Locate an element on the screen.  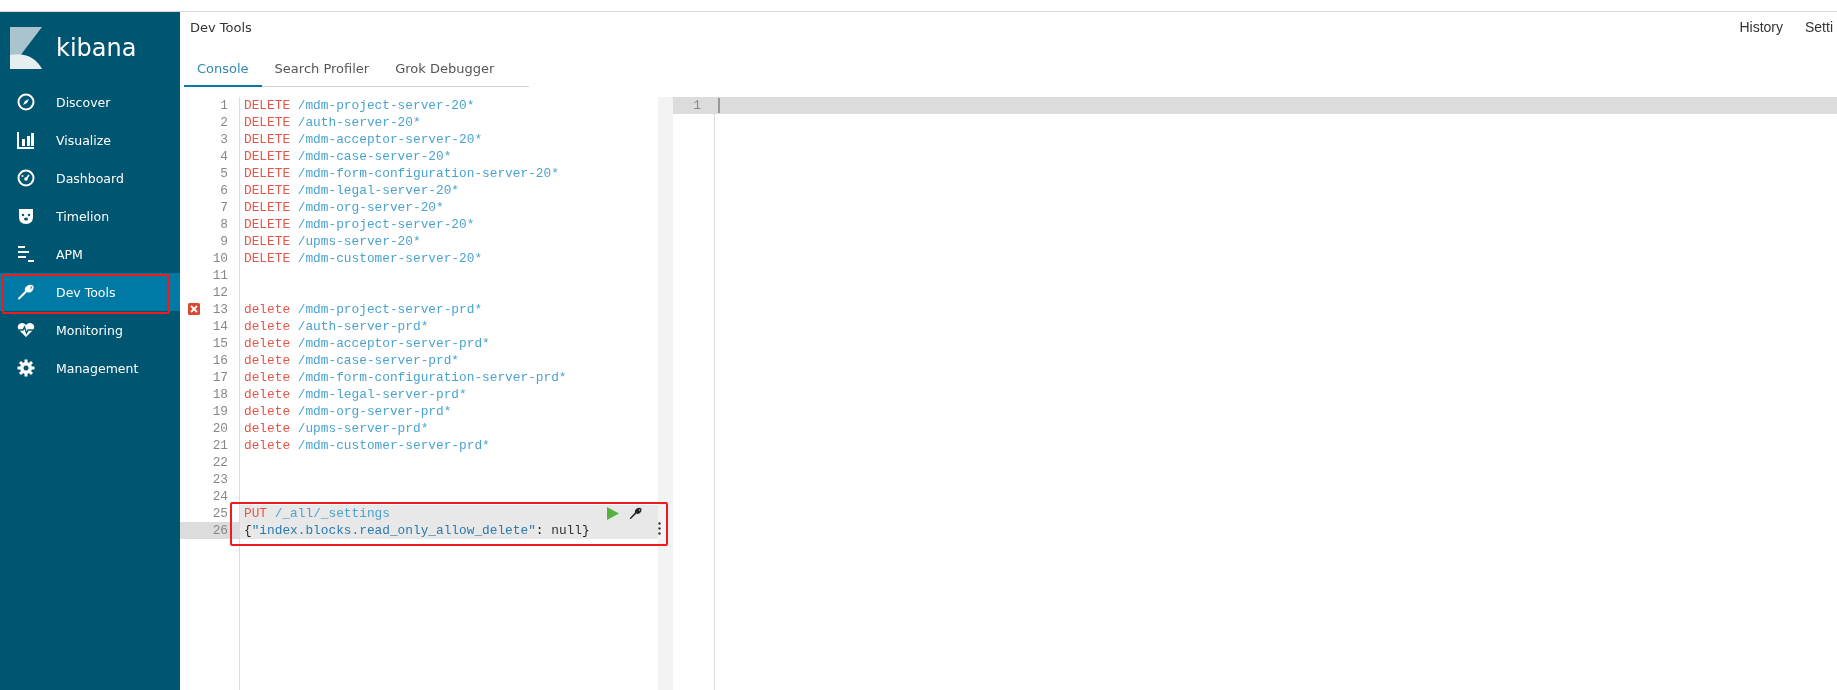
line-number: 15 is located at coordinates (220, 343).